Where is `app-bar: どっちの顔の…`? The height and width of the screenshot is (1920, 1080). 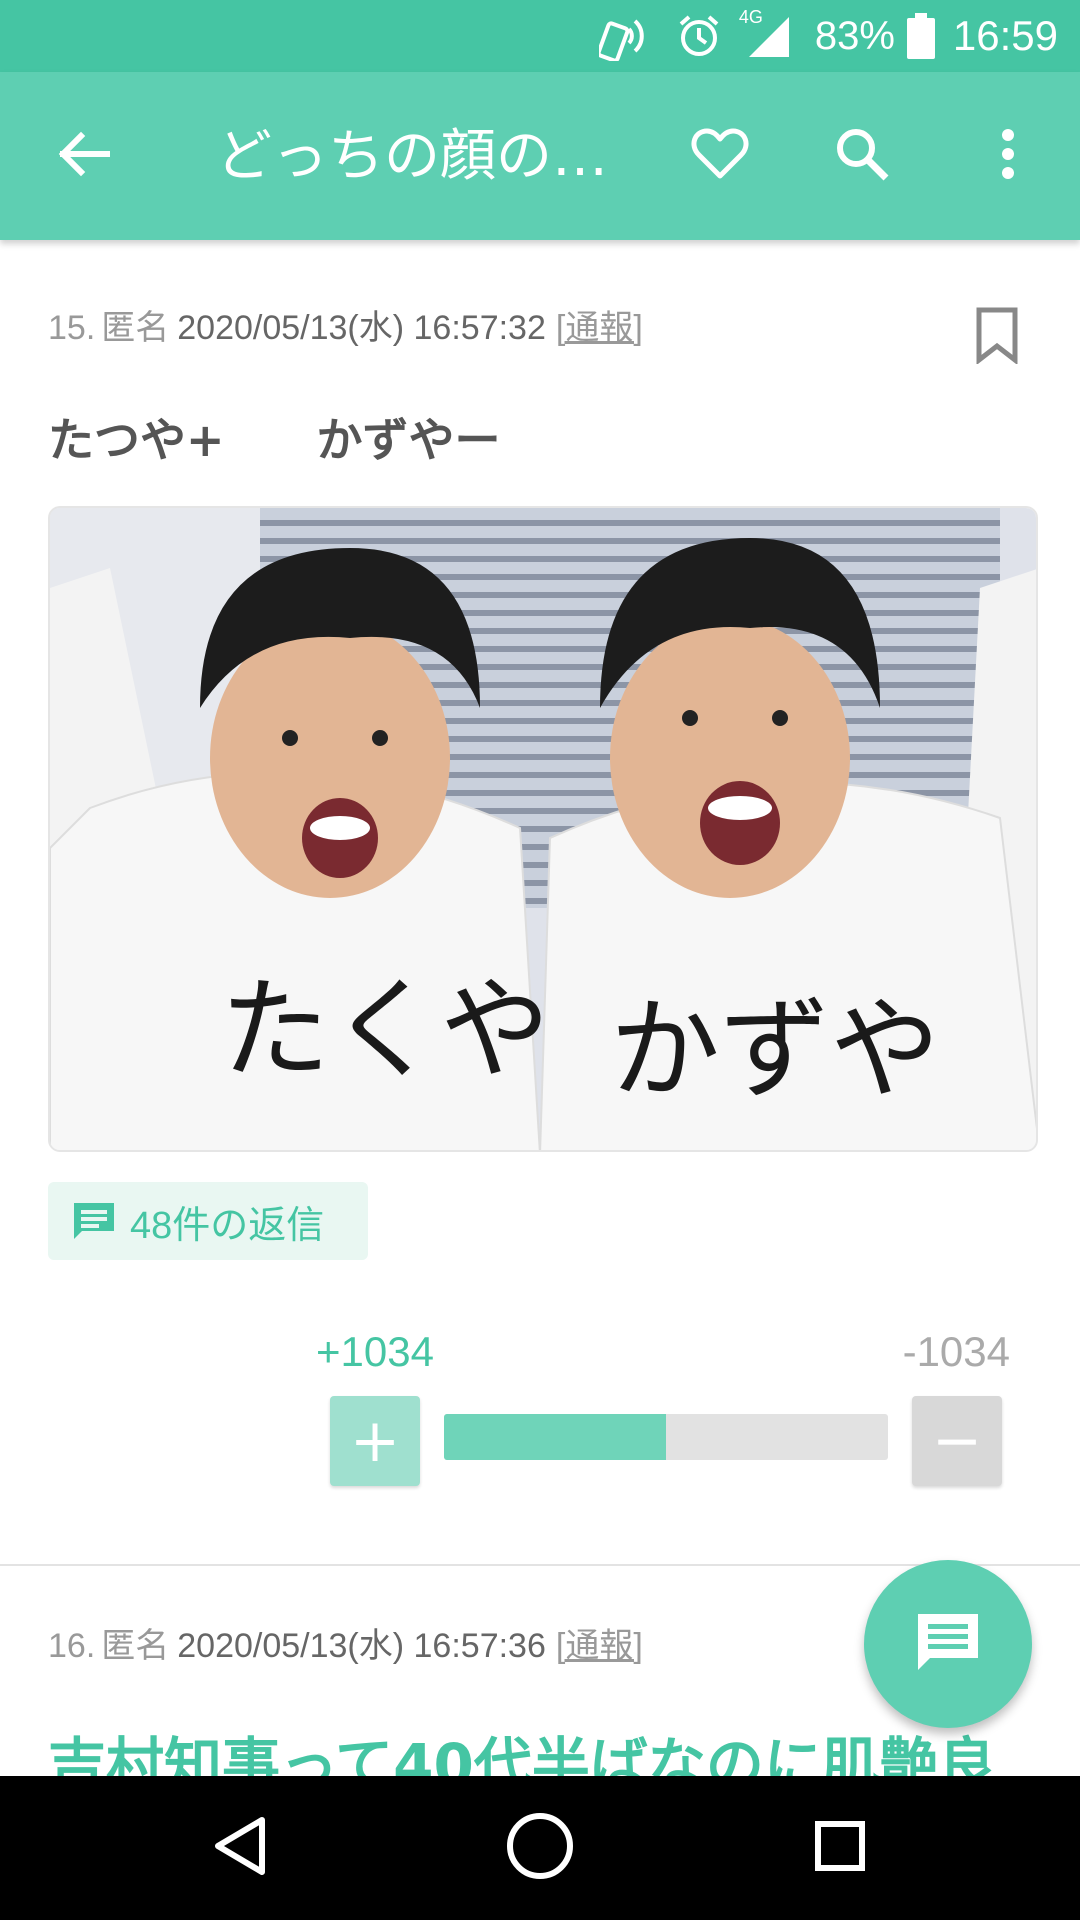
app-bar: どっちの顔の… is located at coordinates (540, 156).